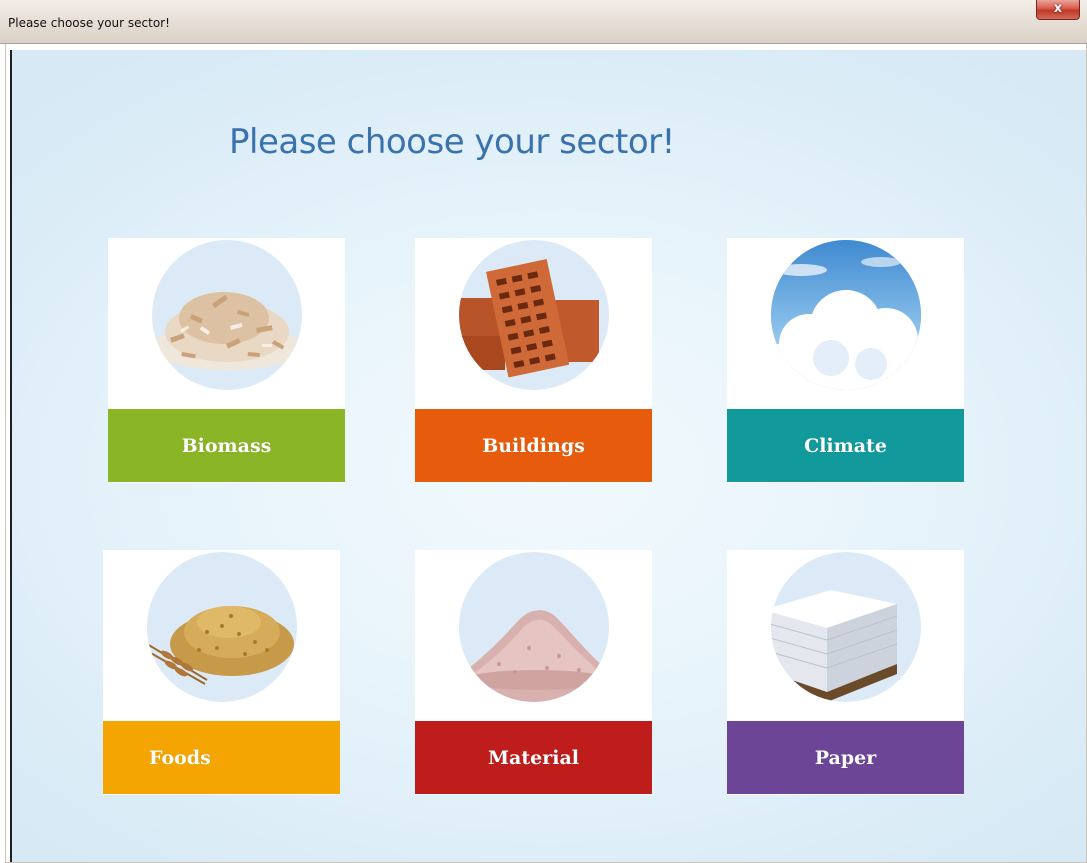 This screenshot has width=1087, height=863. I want to click on sector-card-foods: Foods, so click(221, 672).